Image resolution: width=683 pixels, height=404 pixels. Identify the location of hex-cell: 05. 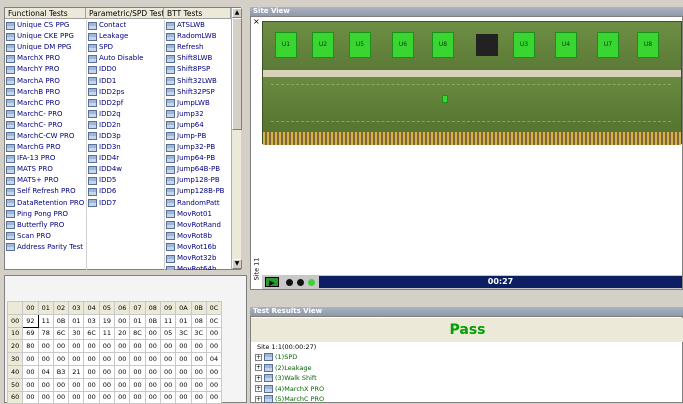
(168, 333).